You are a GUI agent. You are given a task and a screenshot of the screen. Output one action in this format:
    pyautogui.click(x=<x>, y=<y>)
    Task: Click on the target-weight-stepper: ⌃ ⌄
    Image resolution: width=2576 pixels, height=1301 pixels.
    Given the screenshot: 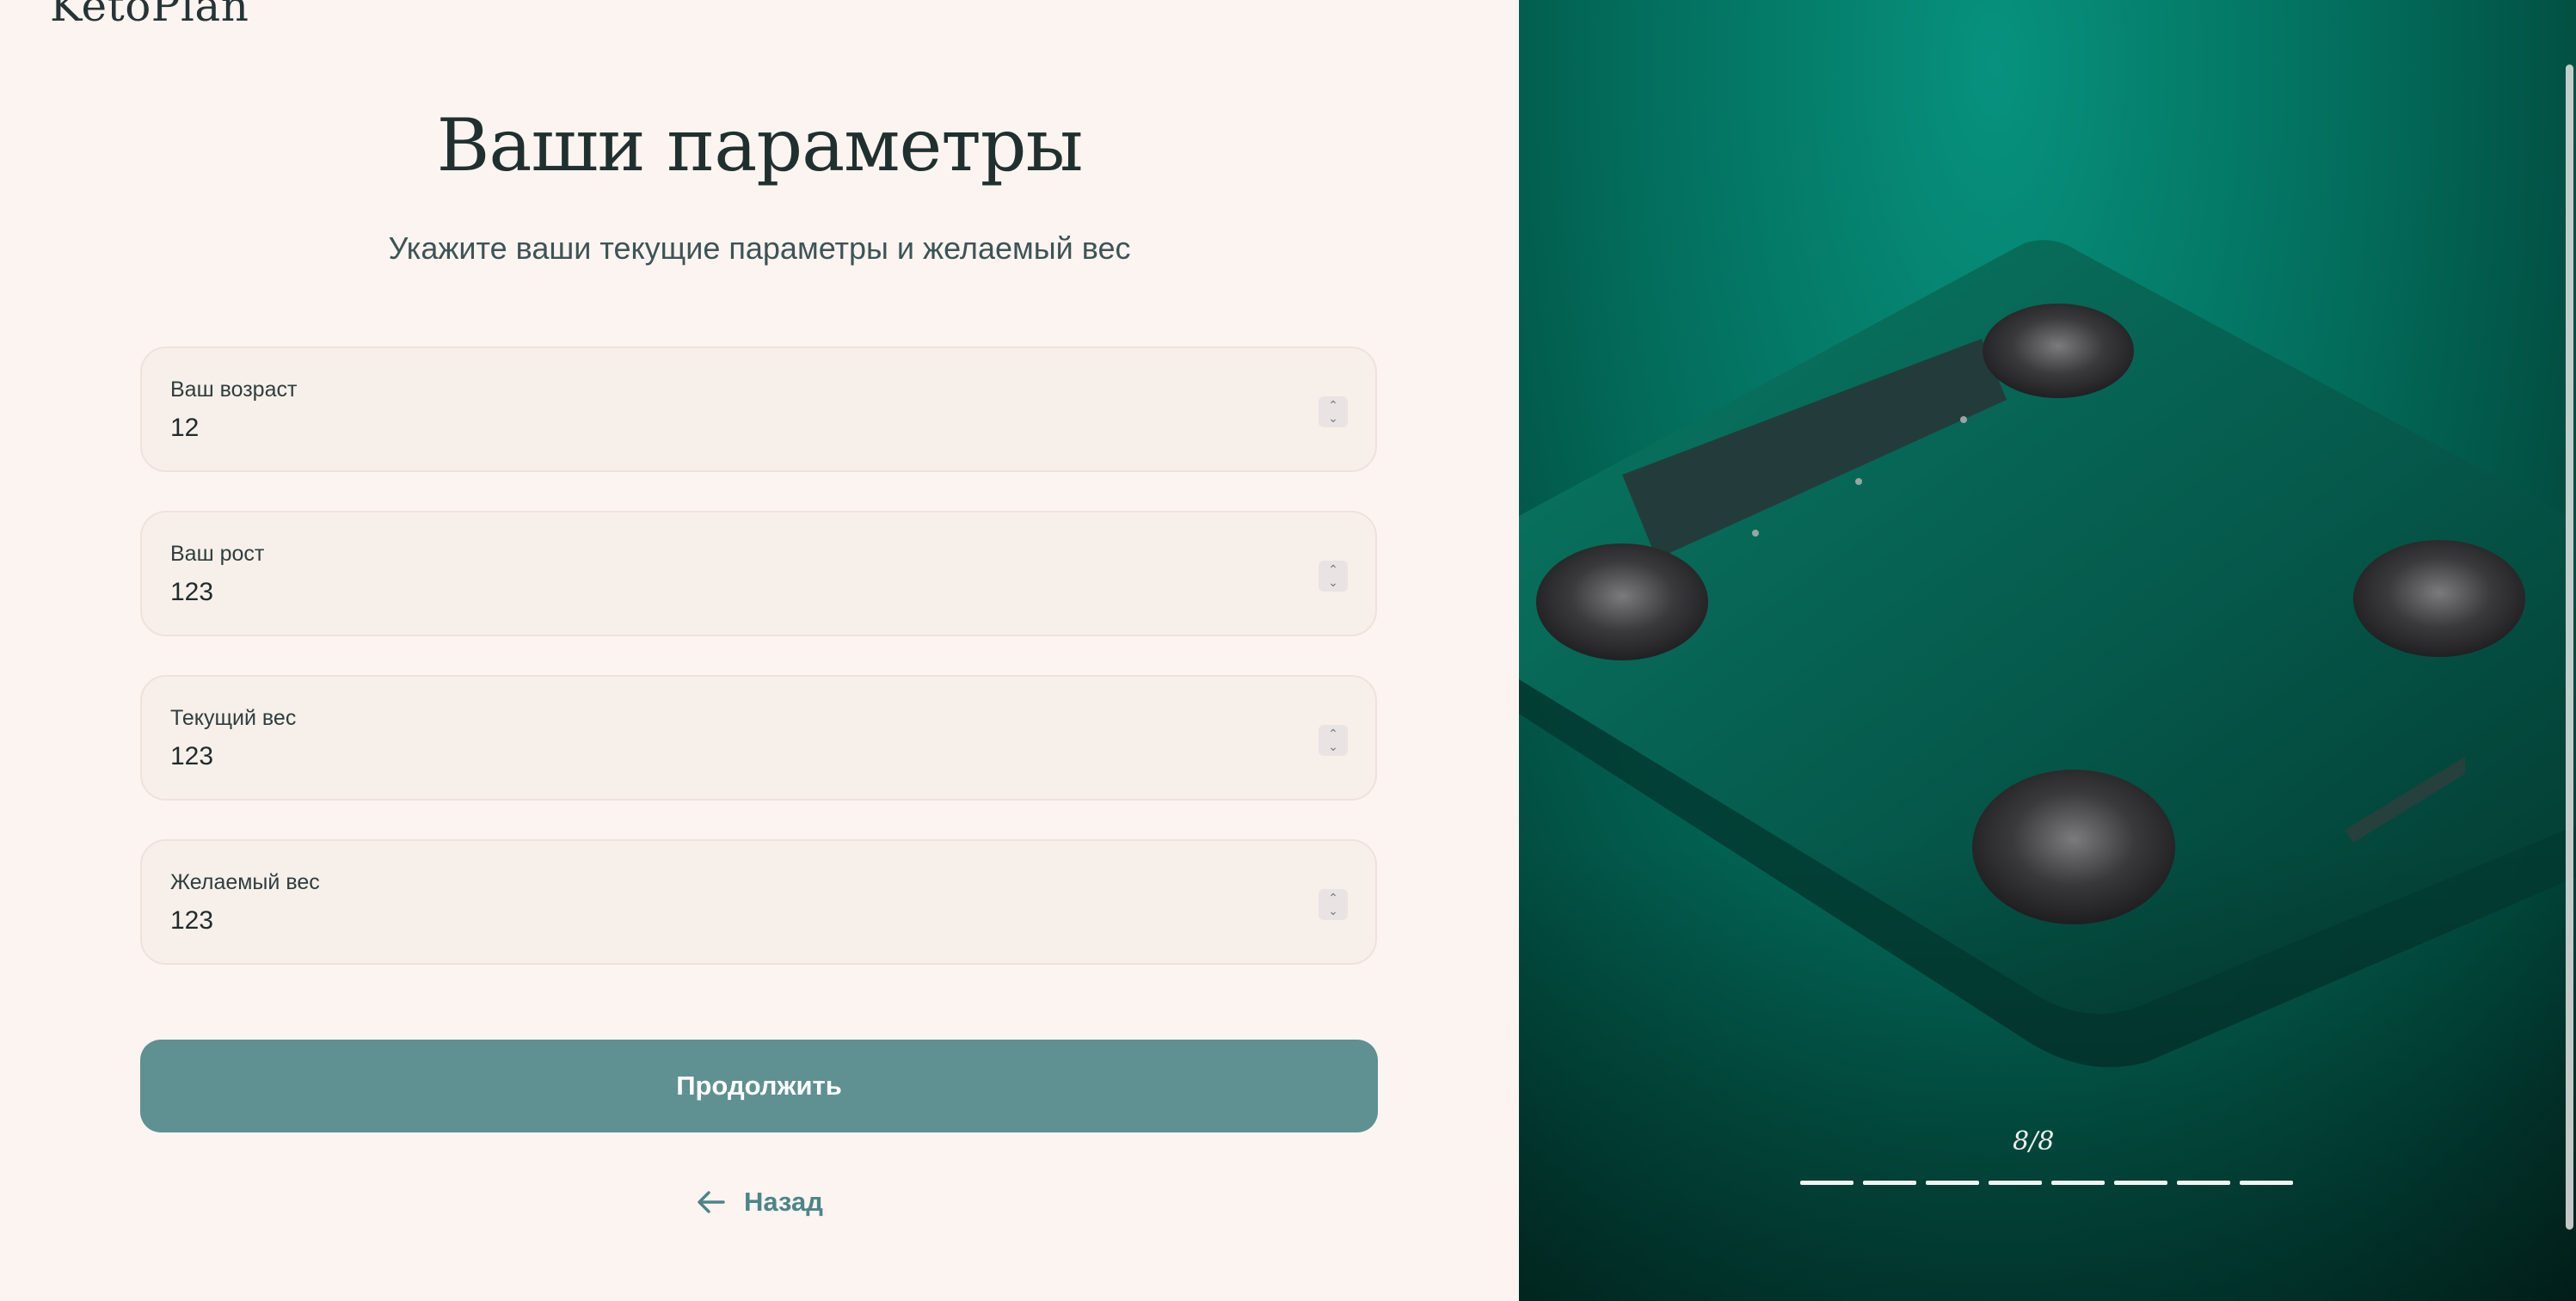 What is the action you would take?
    pyautogui.click(x=1333, y=904)
    